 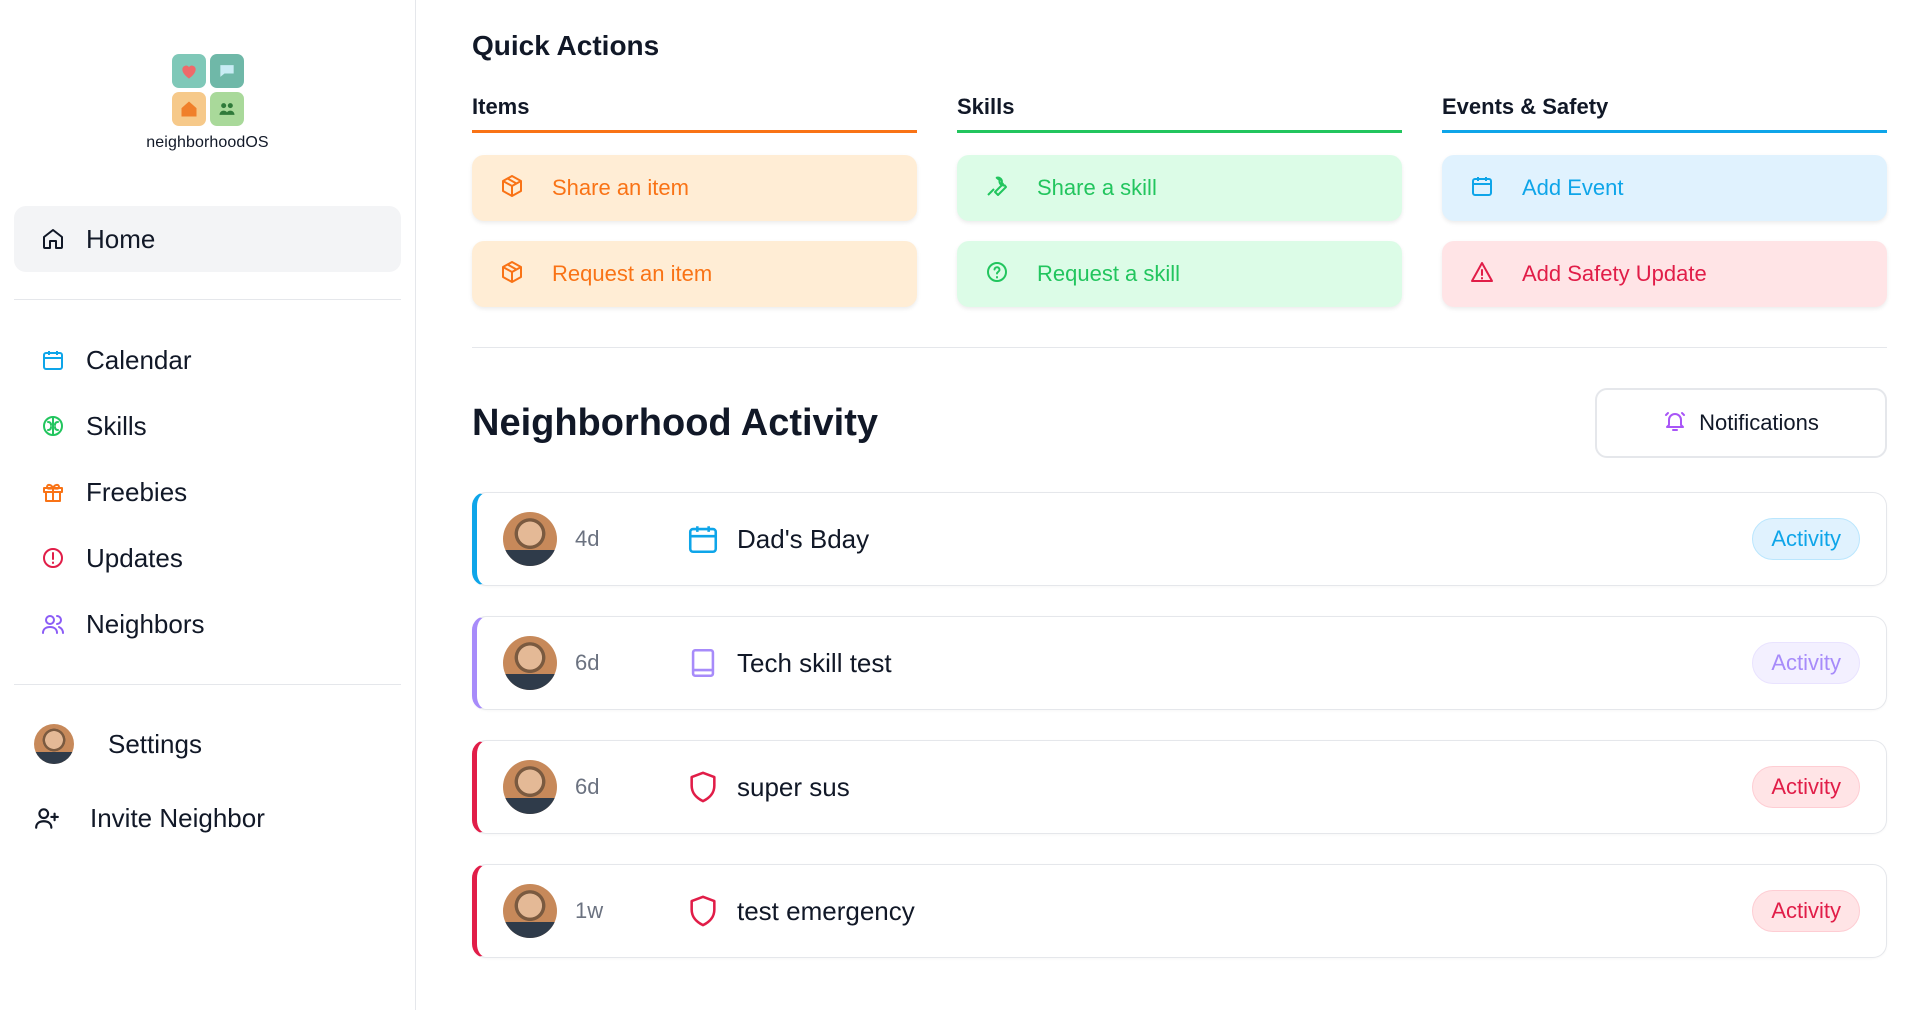 I want to click on notifications-button: Notifications, so click(x=1741, y=423).